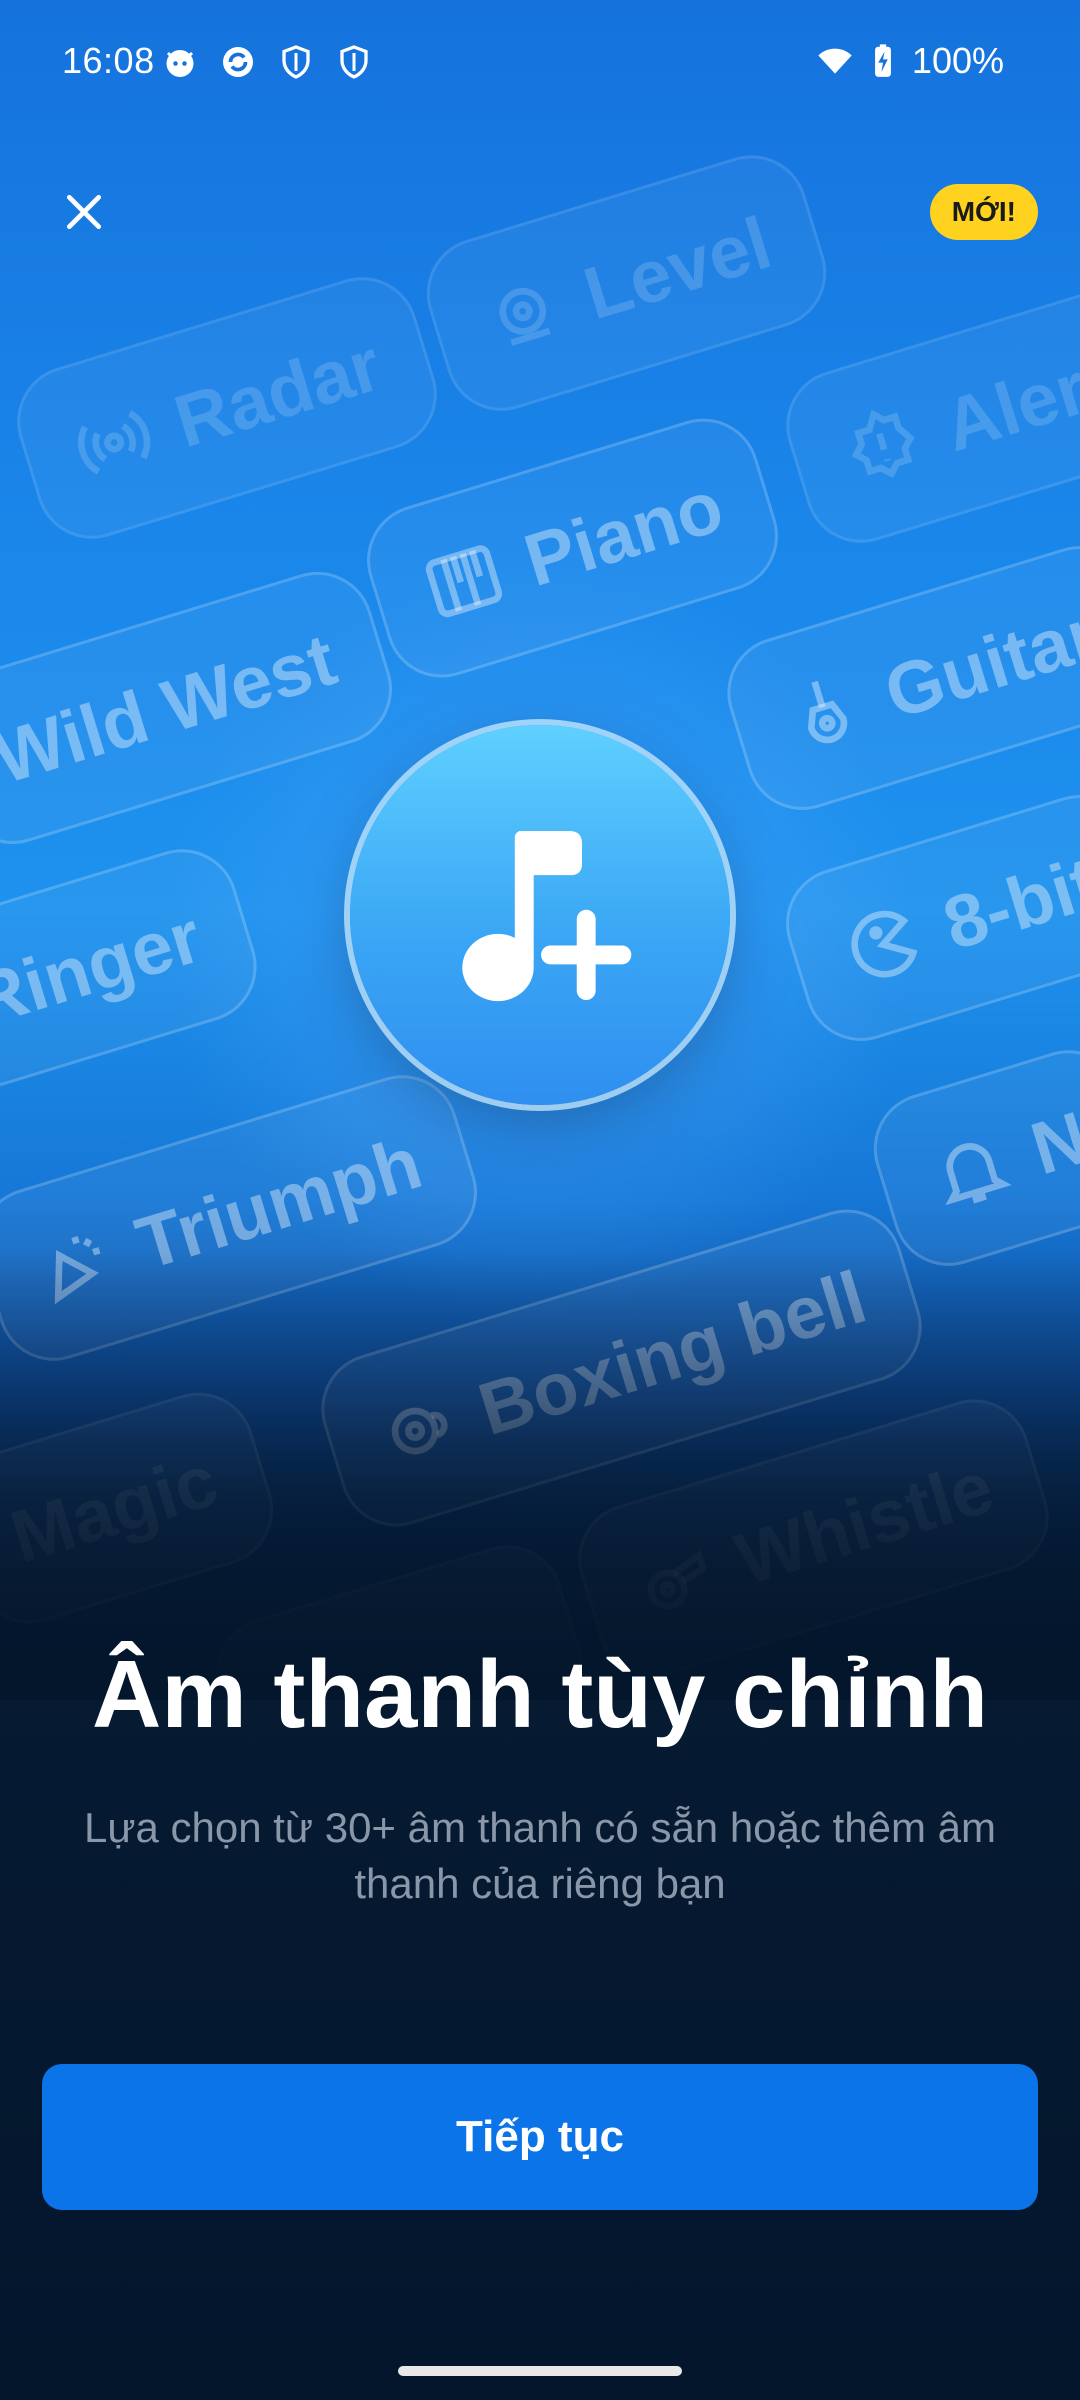 The image size is (1080, 2400). I want to click on pacman-icon, so click(884, 944).